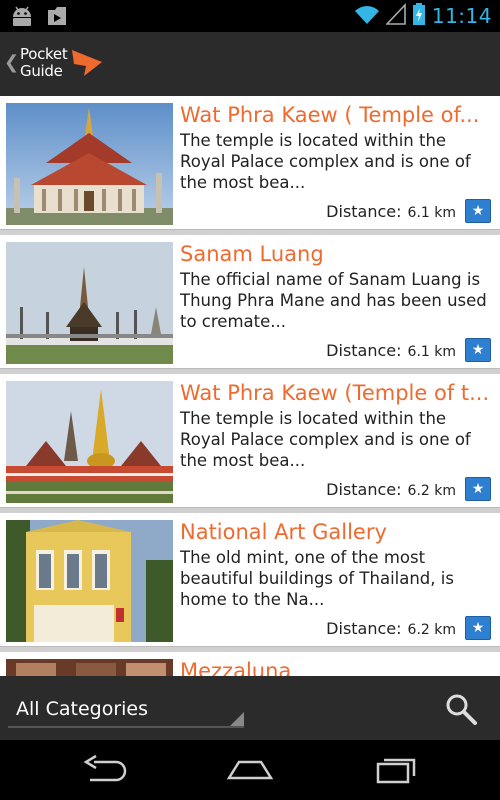 The image size is (500, 800). What do you see at coordinates (57, 18) in the screenshot?
I see `download-icon` at bounding box center [57, 18].